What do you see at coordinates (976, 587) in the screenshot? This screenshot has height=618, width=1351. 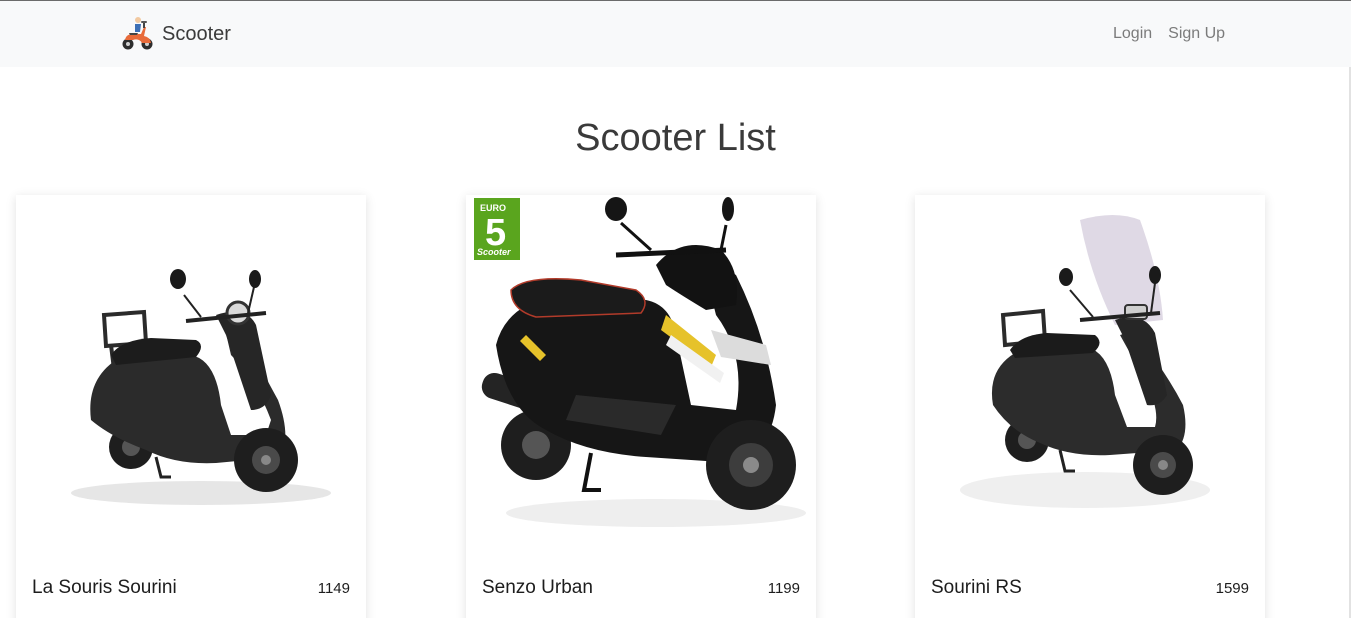 I see `scooter-name: Sourini RS` at bounding box center [976, 587].